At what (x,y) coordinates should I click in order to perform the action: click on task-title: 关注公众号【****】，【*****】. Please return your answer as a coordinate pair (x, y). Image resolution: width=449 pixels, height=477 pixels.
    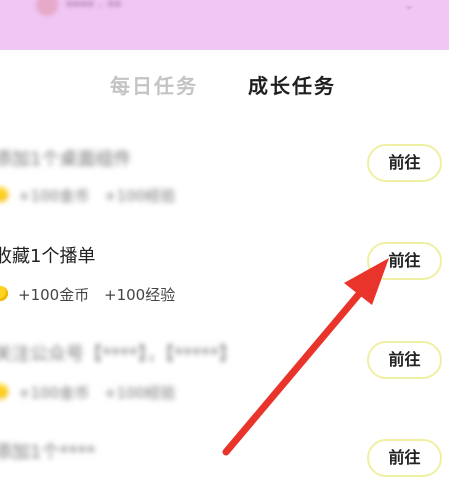
    Looking at the image, I should click on (118, 354).